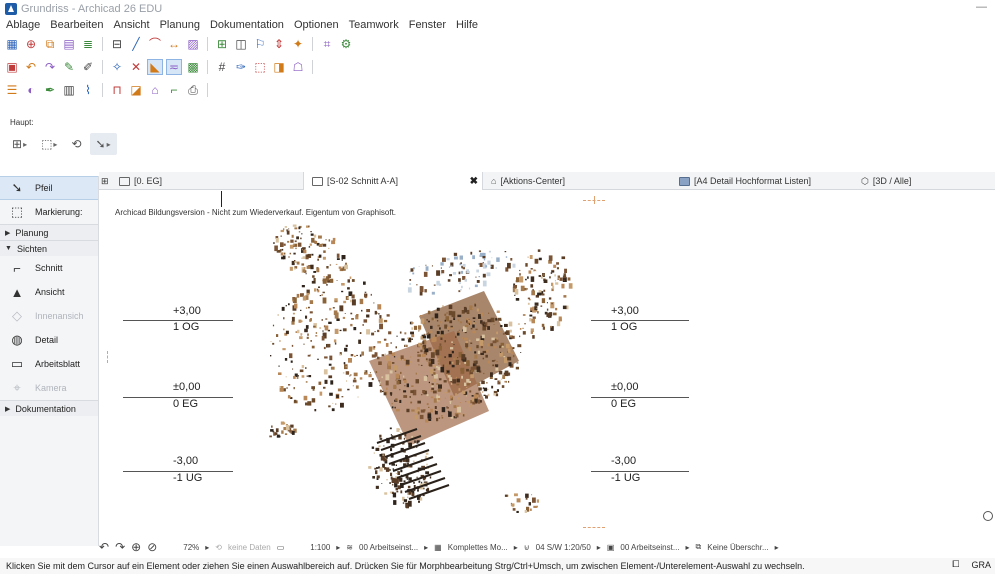 This screenshot has width=995, height=574. Describe the element at coordinates (49, 316) in the screenshot. I see `tool-innenansicht: ◇ Innenansich` at that location.